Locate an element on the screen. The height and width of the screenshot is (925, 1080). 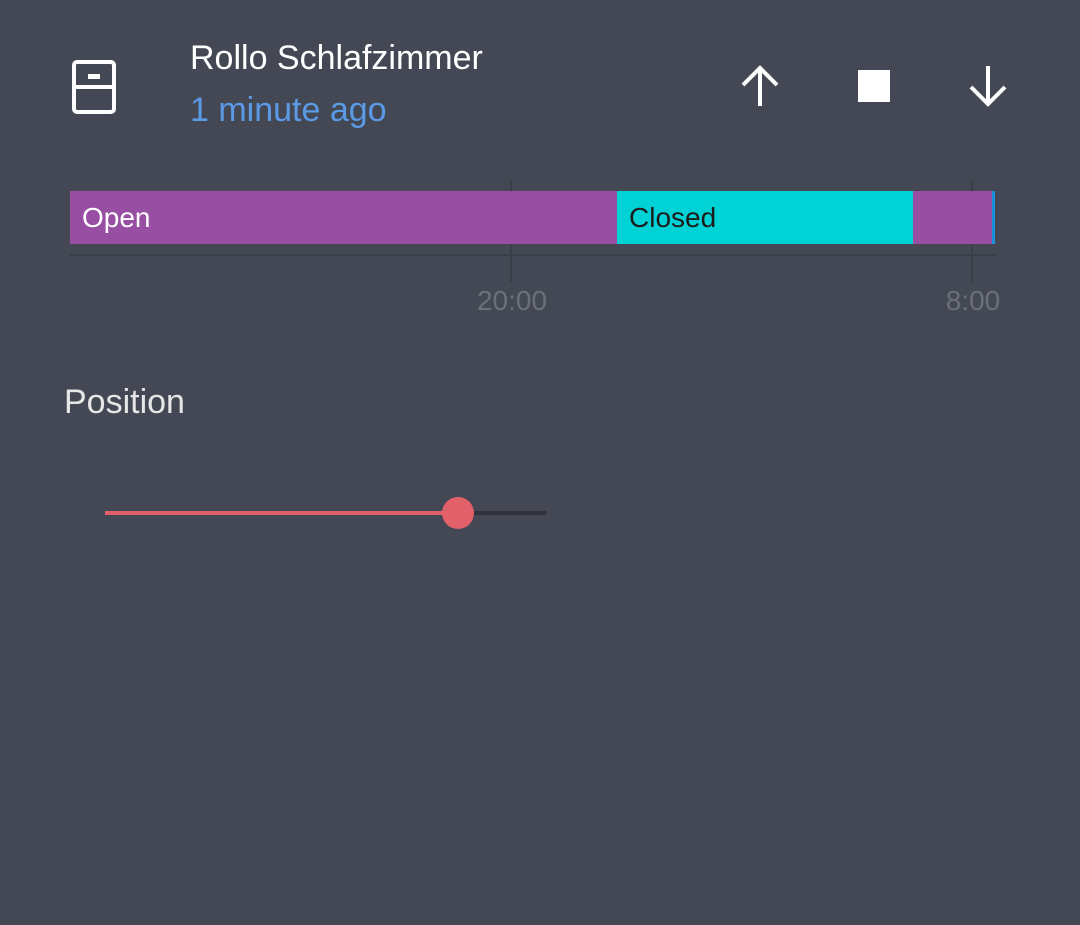
arrow-up-icon is located at coordinates (760, 85).